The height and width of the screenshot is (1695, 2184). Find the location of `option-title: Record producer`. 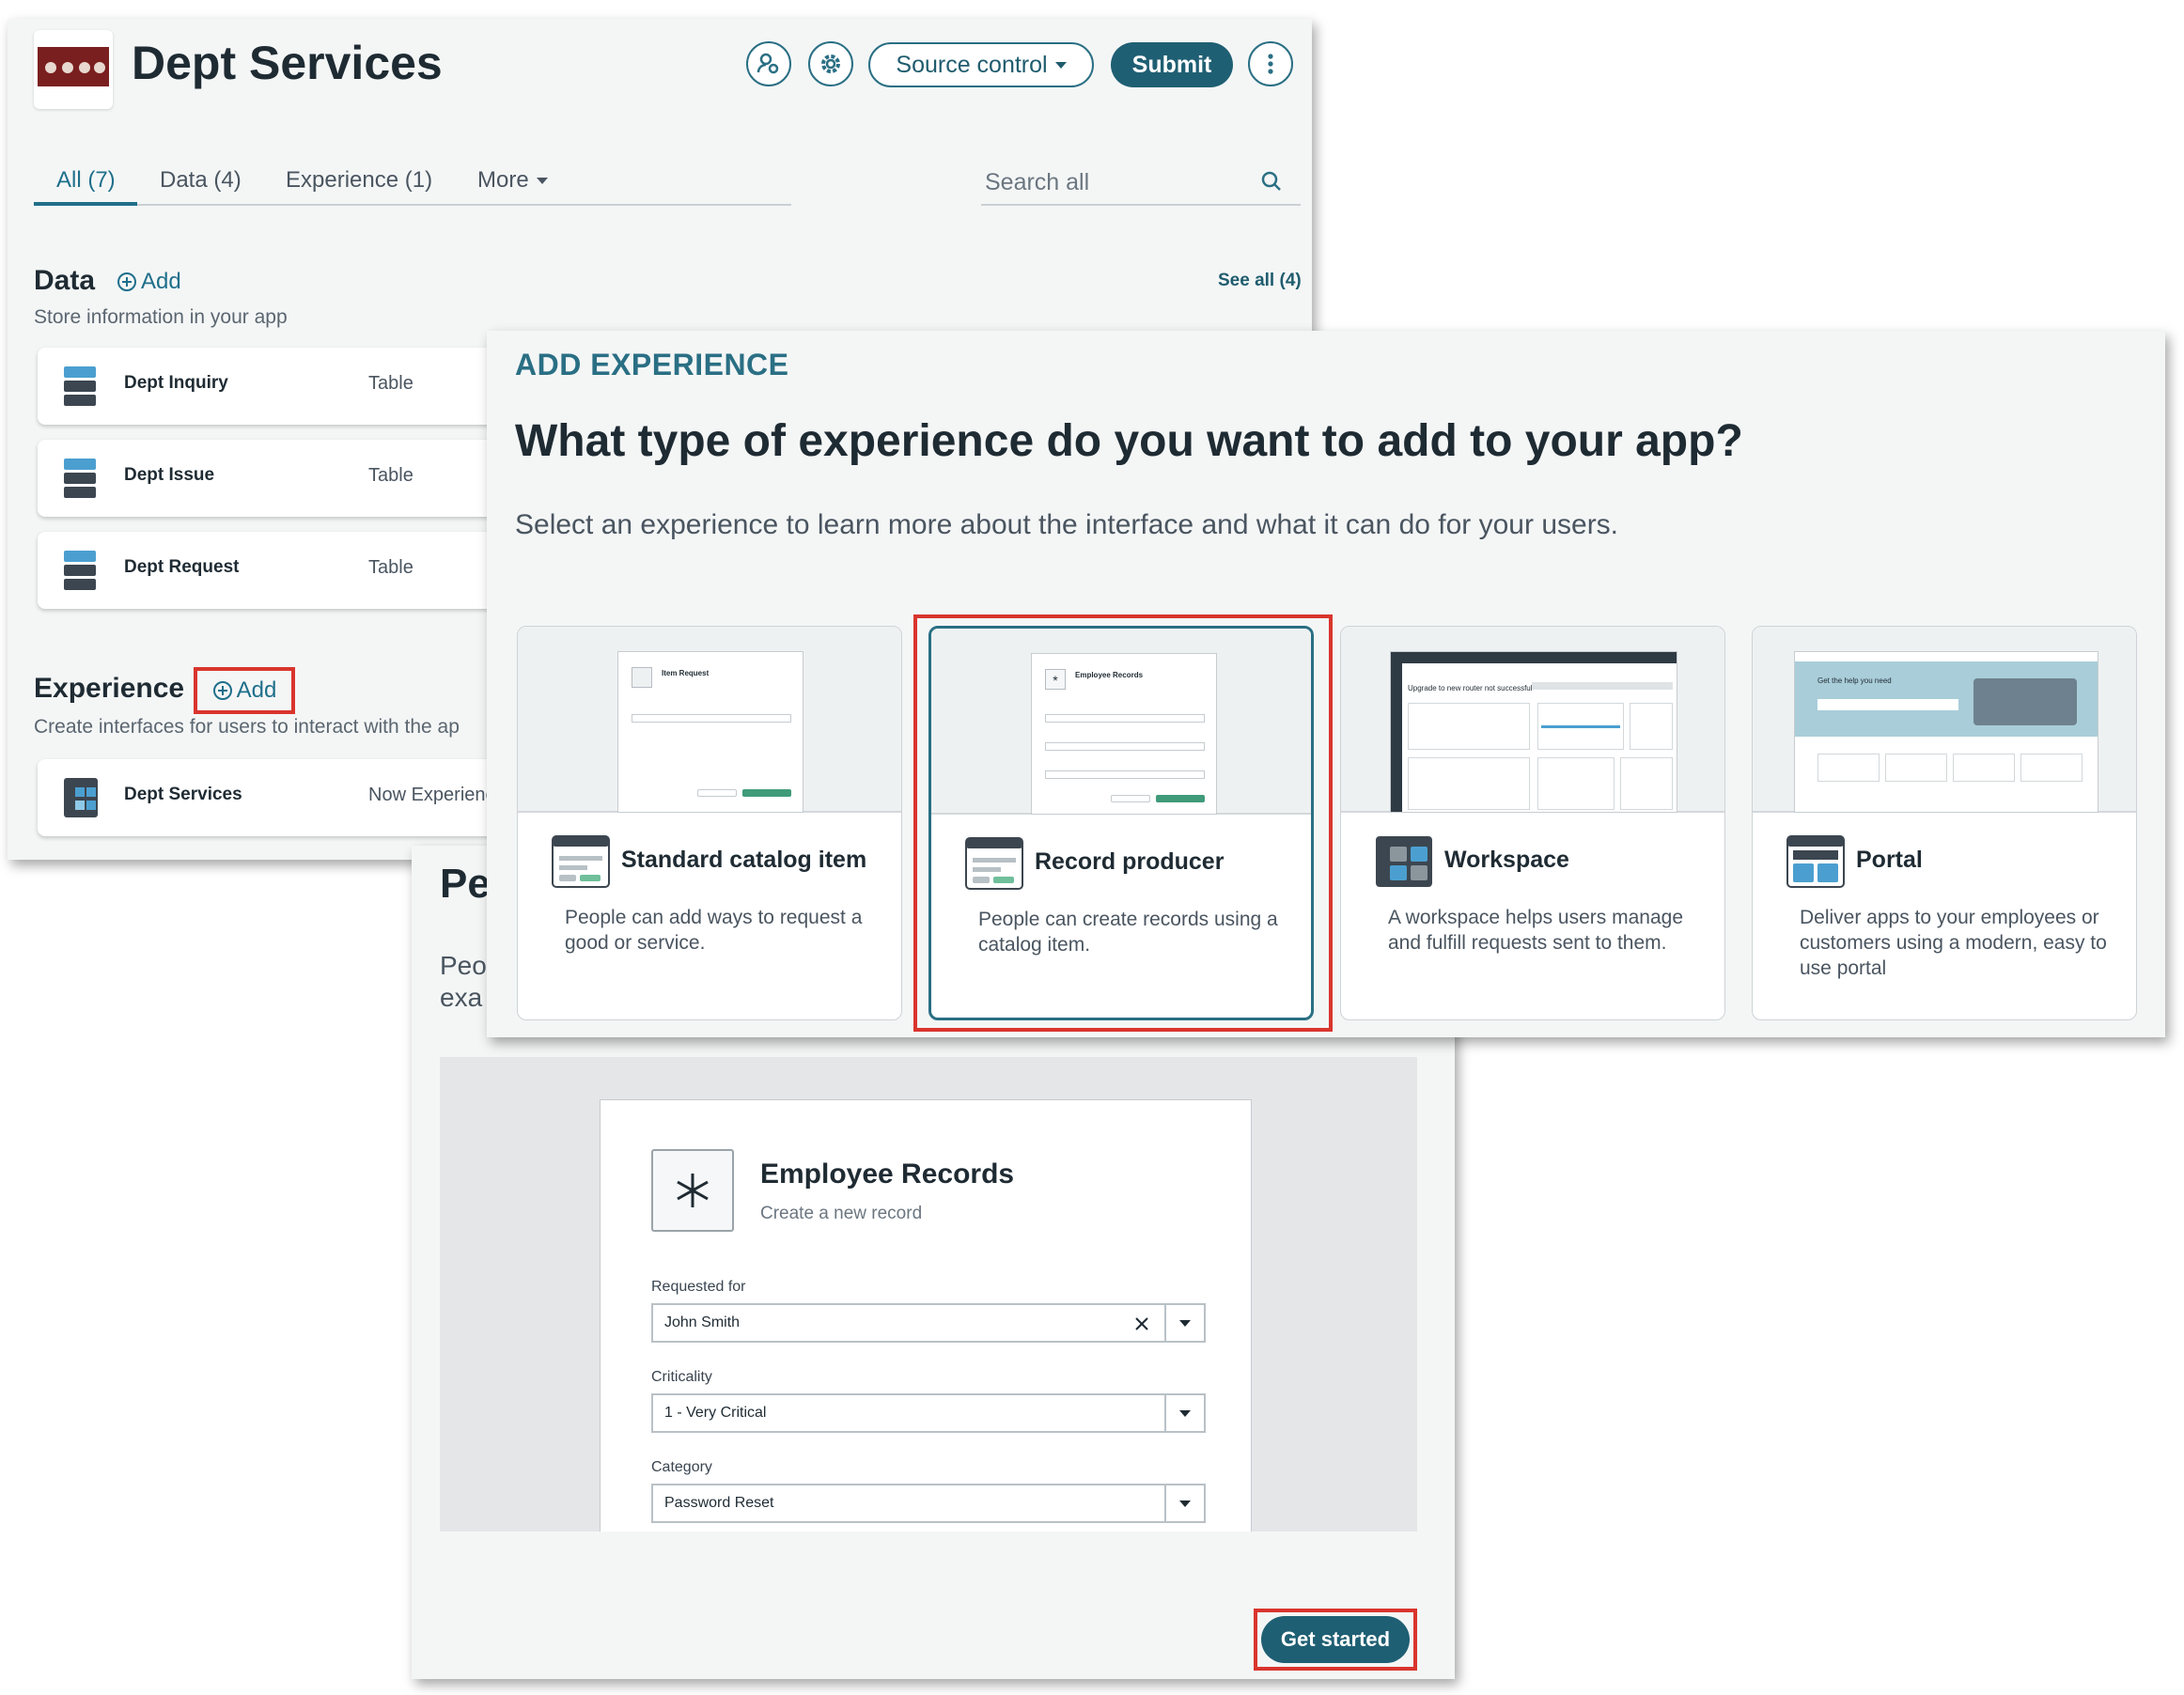

option-title: Record producer is located at coordinates (1130, 861).